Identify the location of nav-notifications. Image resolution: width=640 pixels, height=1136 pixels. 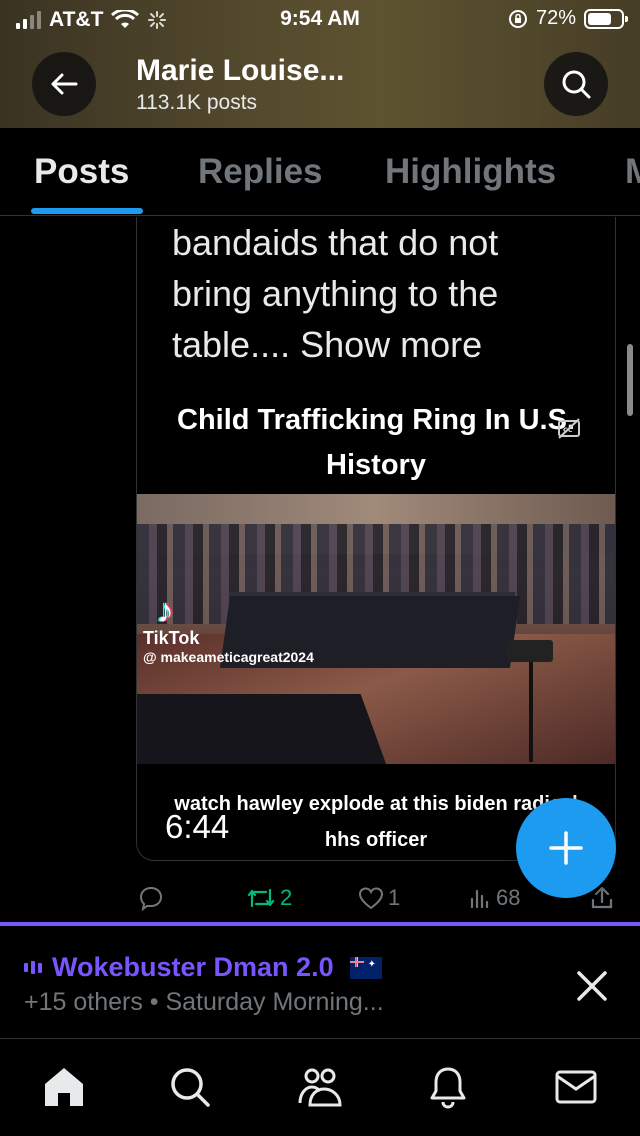
(448, 1087).